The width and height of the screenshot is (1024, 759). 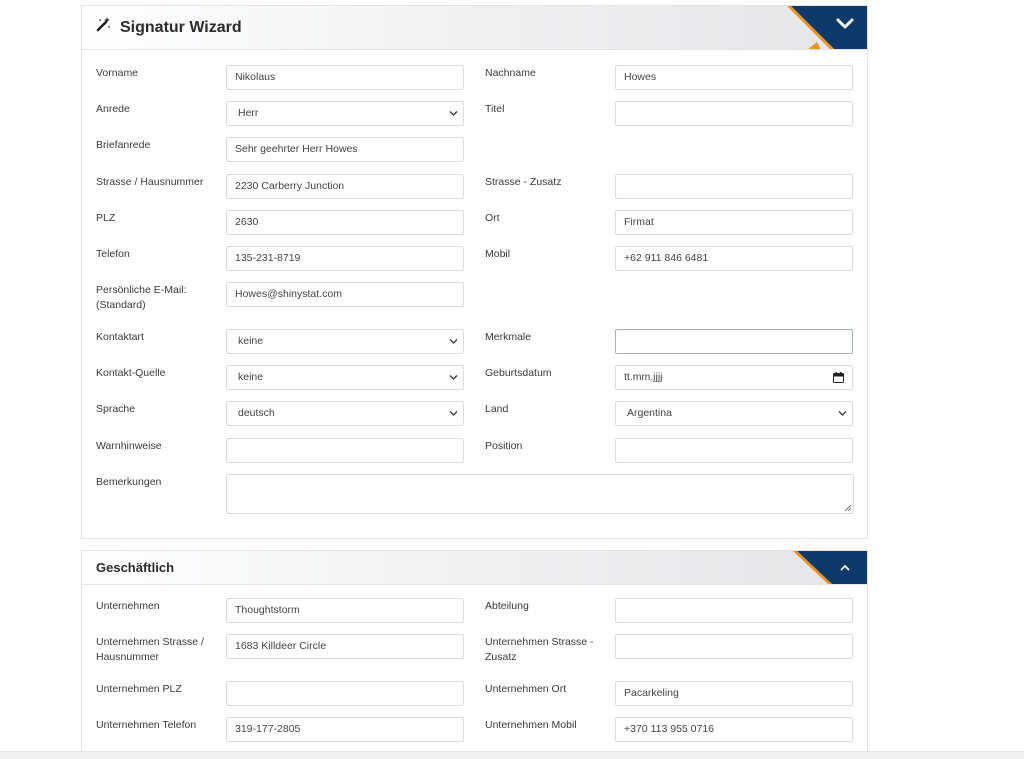 What do you see at coordinates (146, 725) in the screenshot?
I see `u-telefon-label: Unternehmen Telefon` at bounding box center [146, 725].